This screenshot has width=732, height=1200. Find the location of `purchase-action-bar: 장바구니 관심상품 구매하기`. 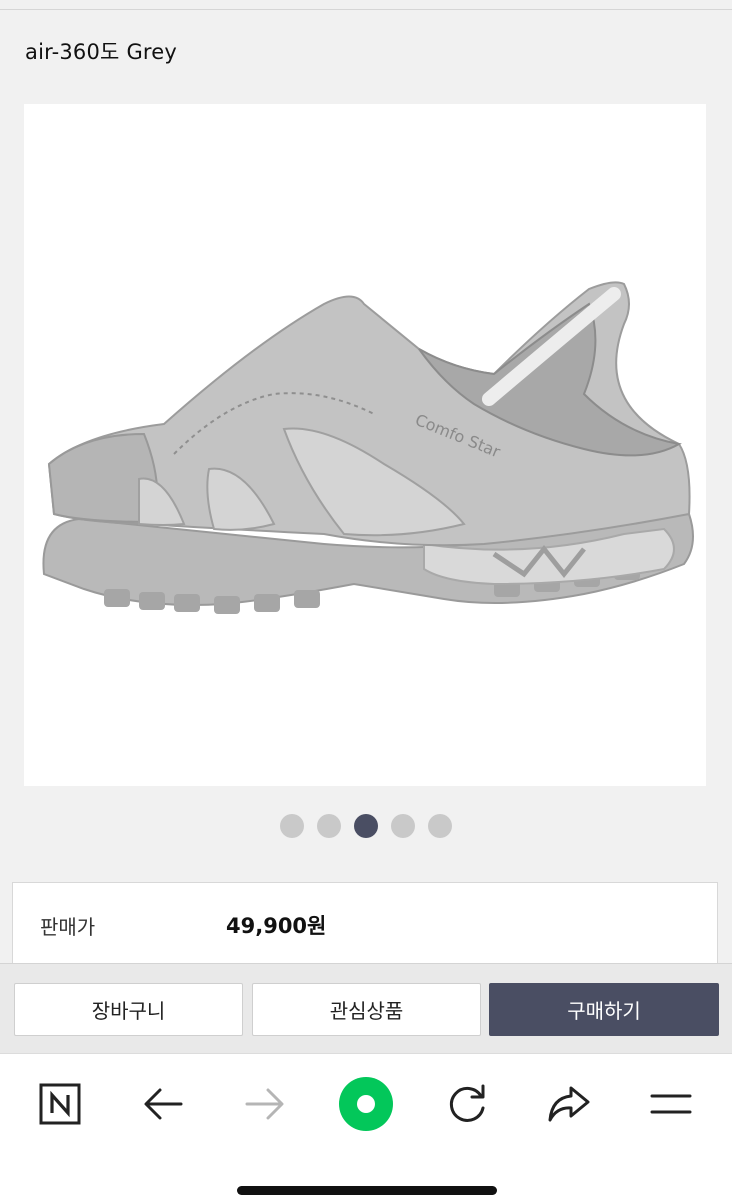

purchase-action-bar: 장바구니 관심상품 구매하기 is located at coordinates (366, 1008).